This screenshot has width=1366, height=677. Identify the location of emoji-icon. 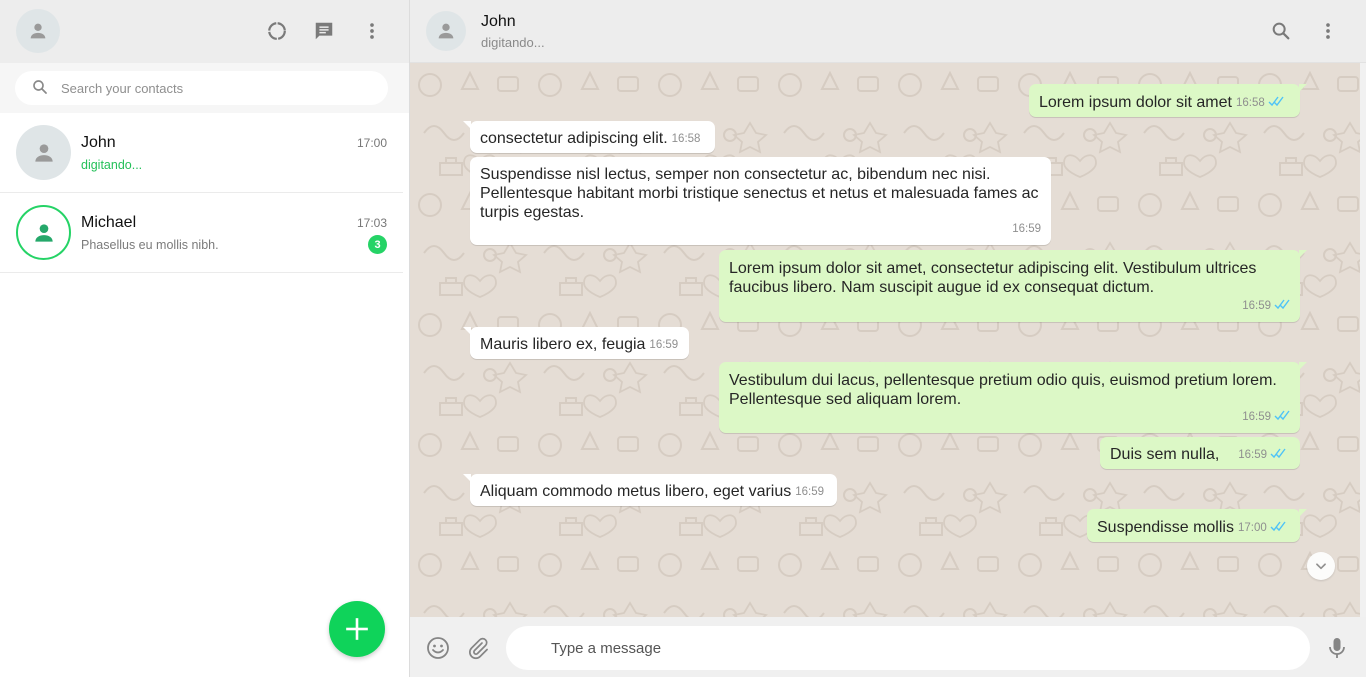
(438, 648).